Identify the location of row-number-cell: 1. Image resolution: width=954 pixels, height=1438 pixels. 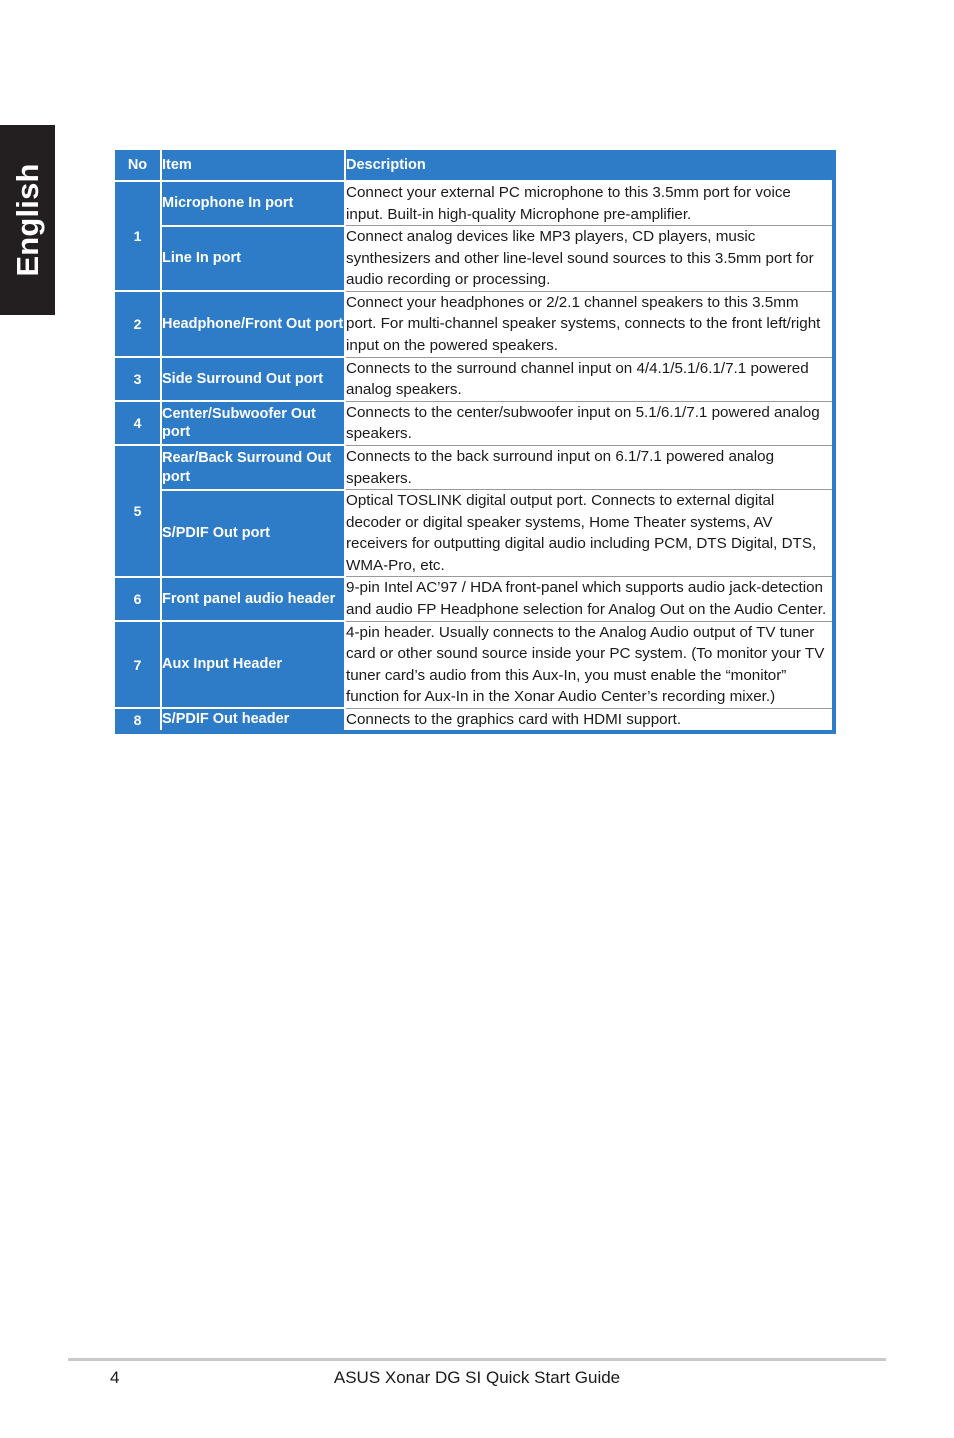
(138, 237).